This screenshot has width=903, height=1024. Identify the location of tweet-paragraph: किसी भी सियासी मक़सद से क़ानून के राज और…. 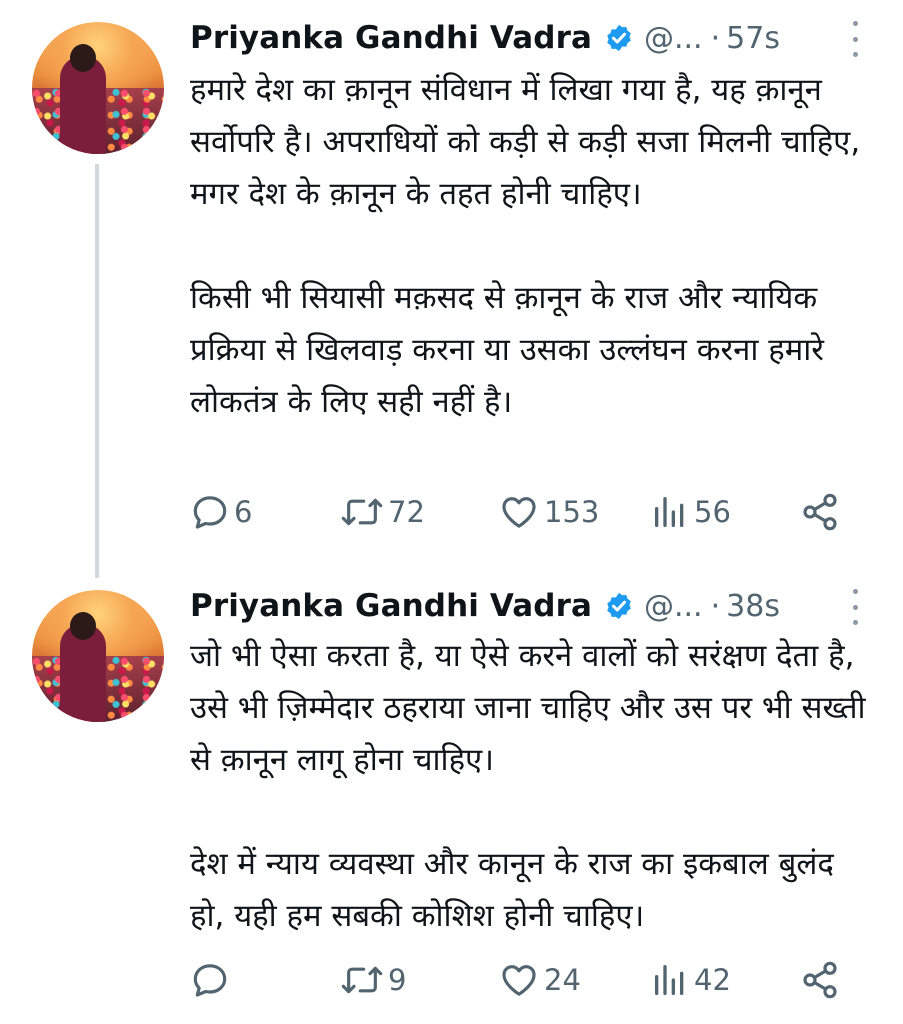
(507, 350).